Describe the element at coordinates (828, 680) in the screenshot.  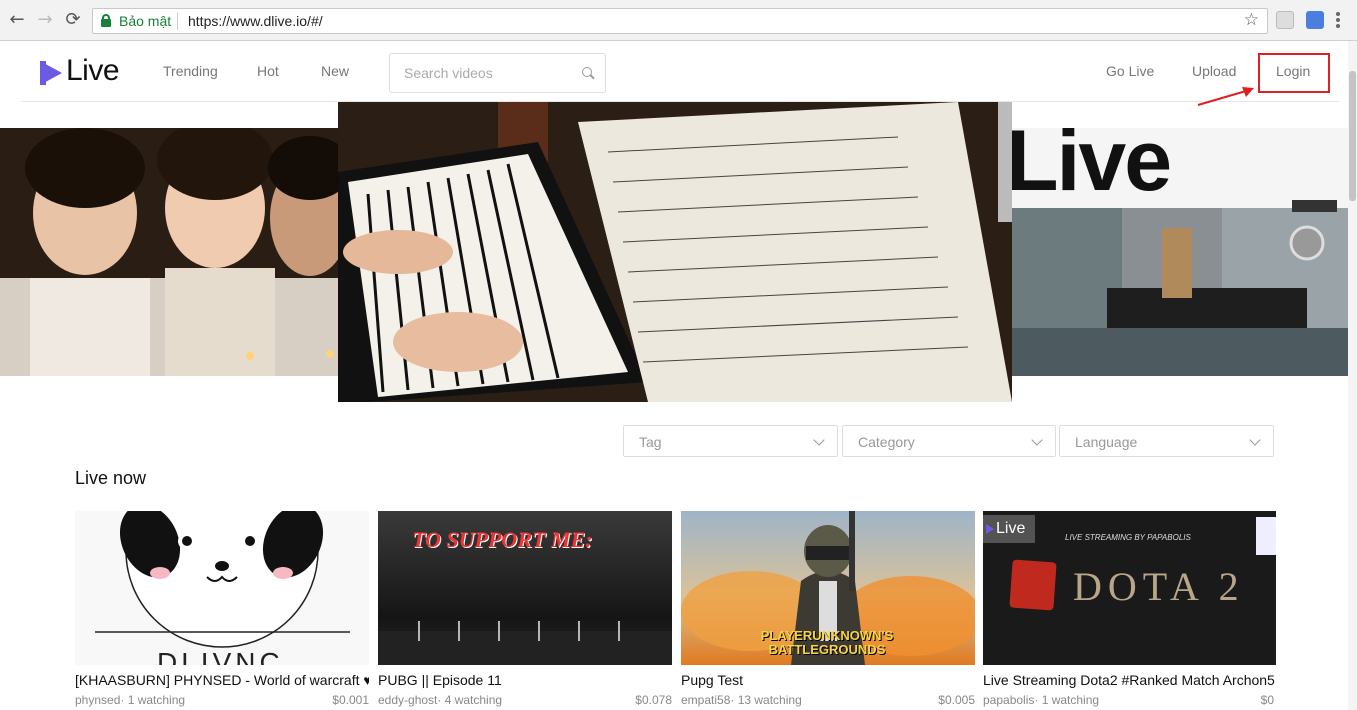
I see `card-title: Pupg Test` at that location.